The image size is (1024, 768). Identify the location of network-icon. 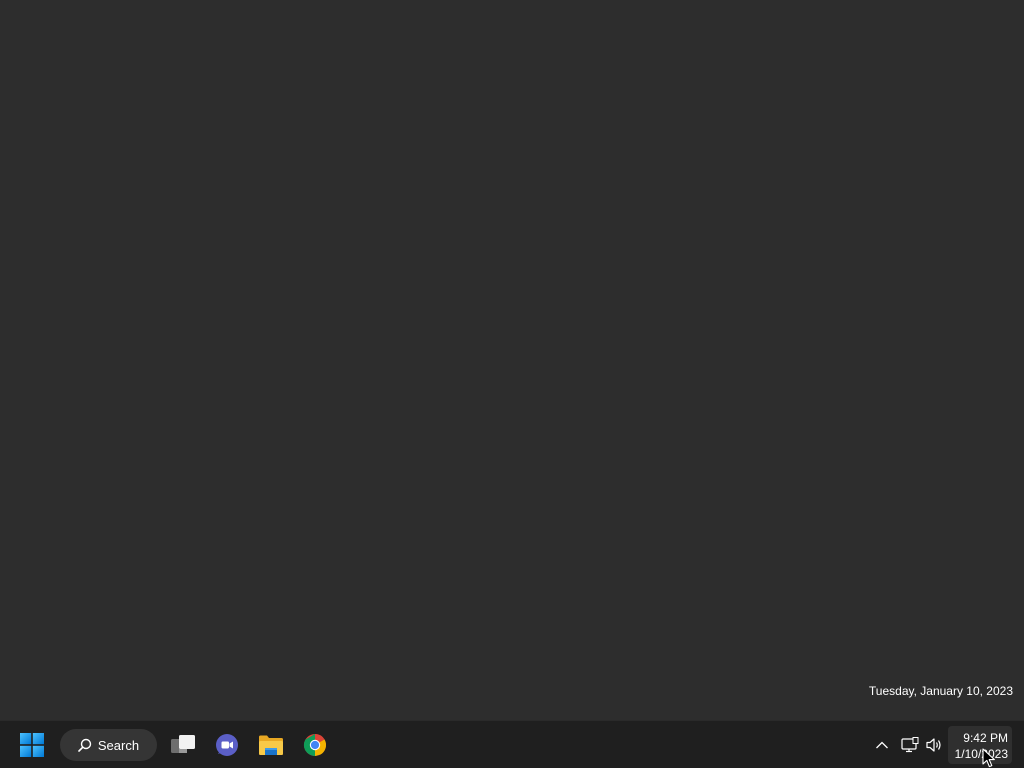
(910, 745).